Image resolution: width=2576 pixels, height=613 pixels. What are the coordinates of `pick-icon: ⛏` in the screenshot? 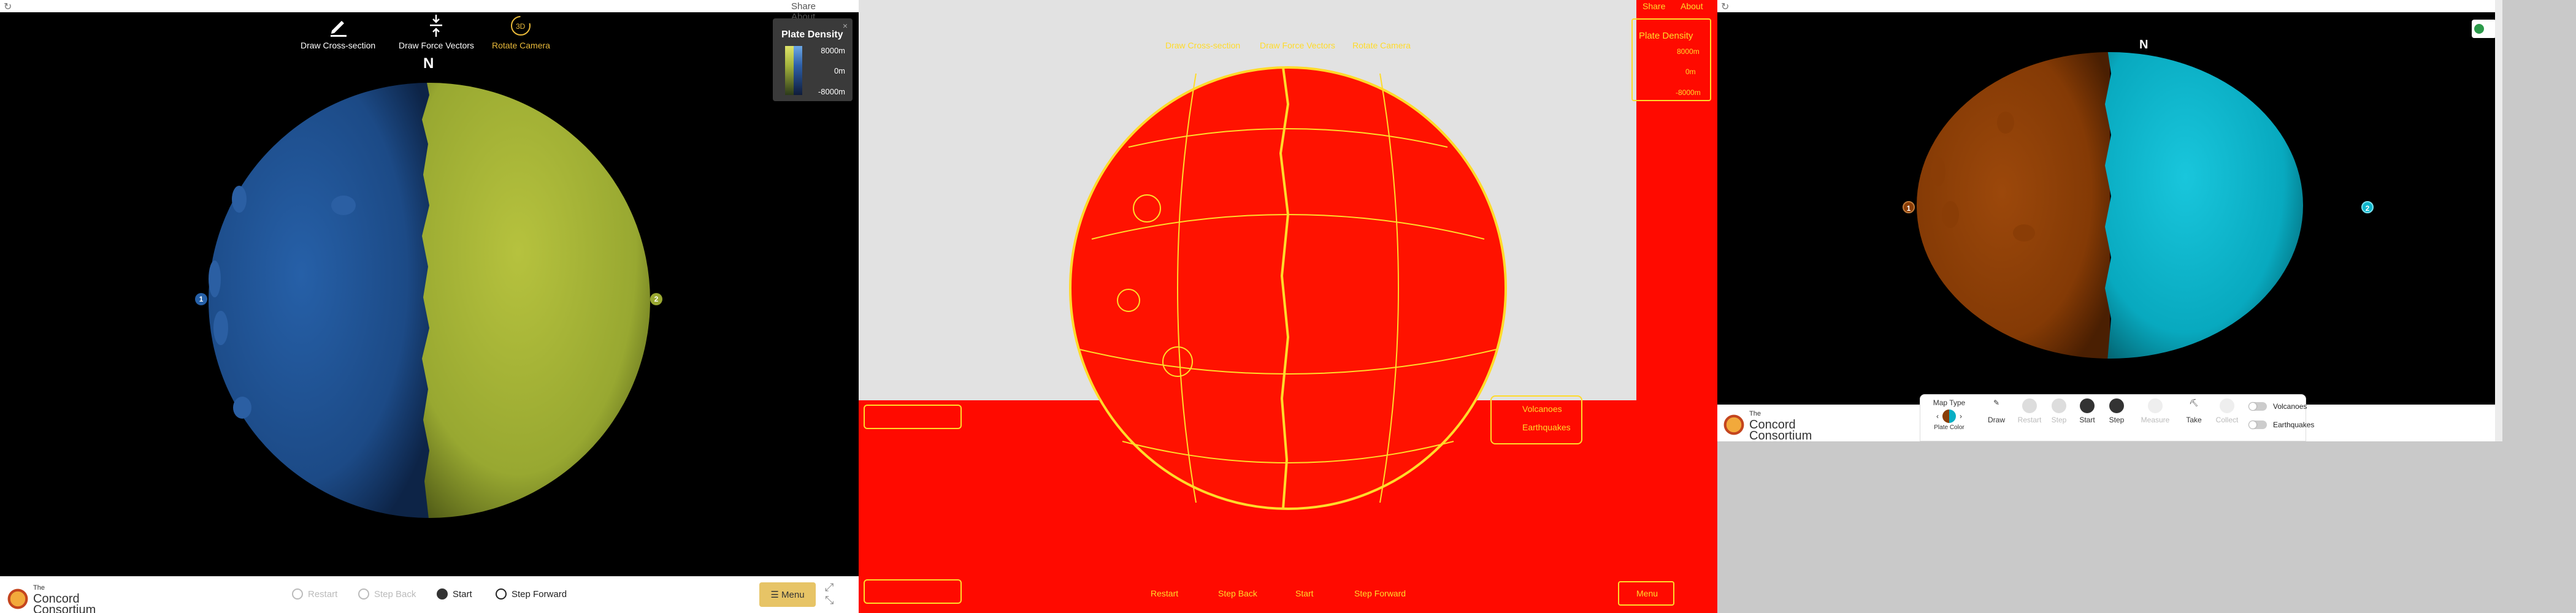 It's located at (2194, 406).